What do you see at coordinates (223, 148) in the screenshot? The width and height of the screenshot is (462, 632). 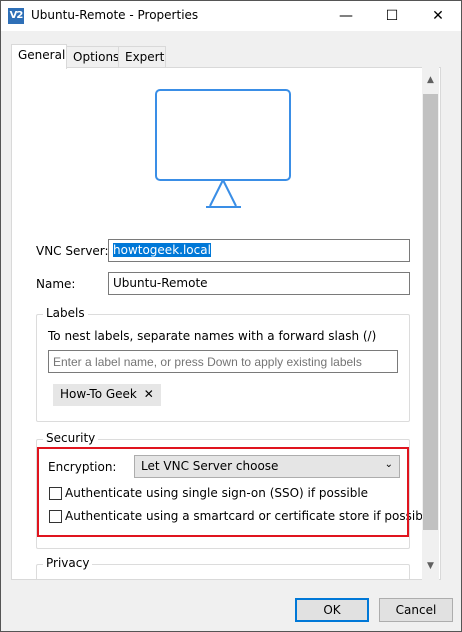 I see `monitor-icon` at bounding box center [223, 148].